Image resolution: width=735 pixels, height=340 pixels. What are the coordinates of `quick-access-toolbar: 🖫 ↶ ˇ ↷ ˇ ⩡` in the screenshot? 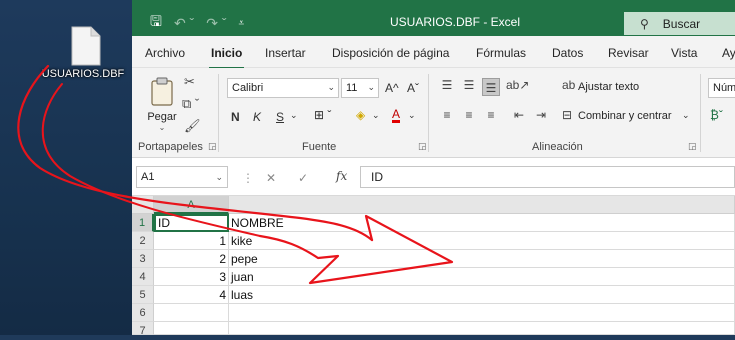 It's located at (197, 23).